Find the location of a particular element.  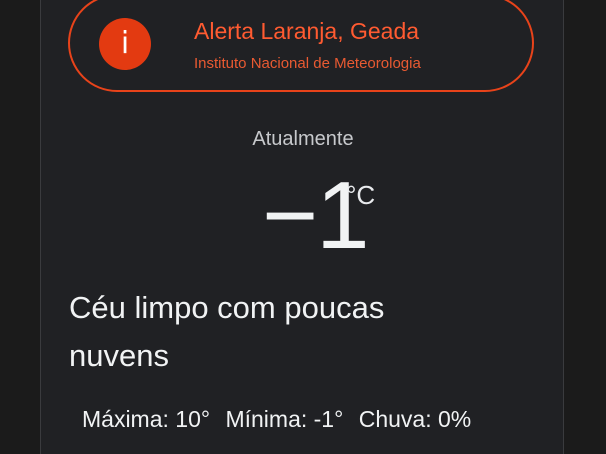

info-icon: i is located at coordinates (125, 44).